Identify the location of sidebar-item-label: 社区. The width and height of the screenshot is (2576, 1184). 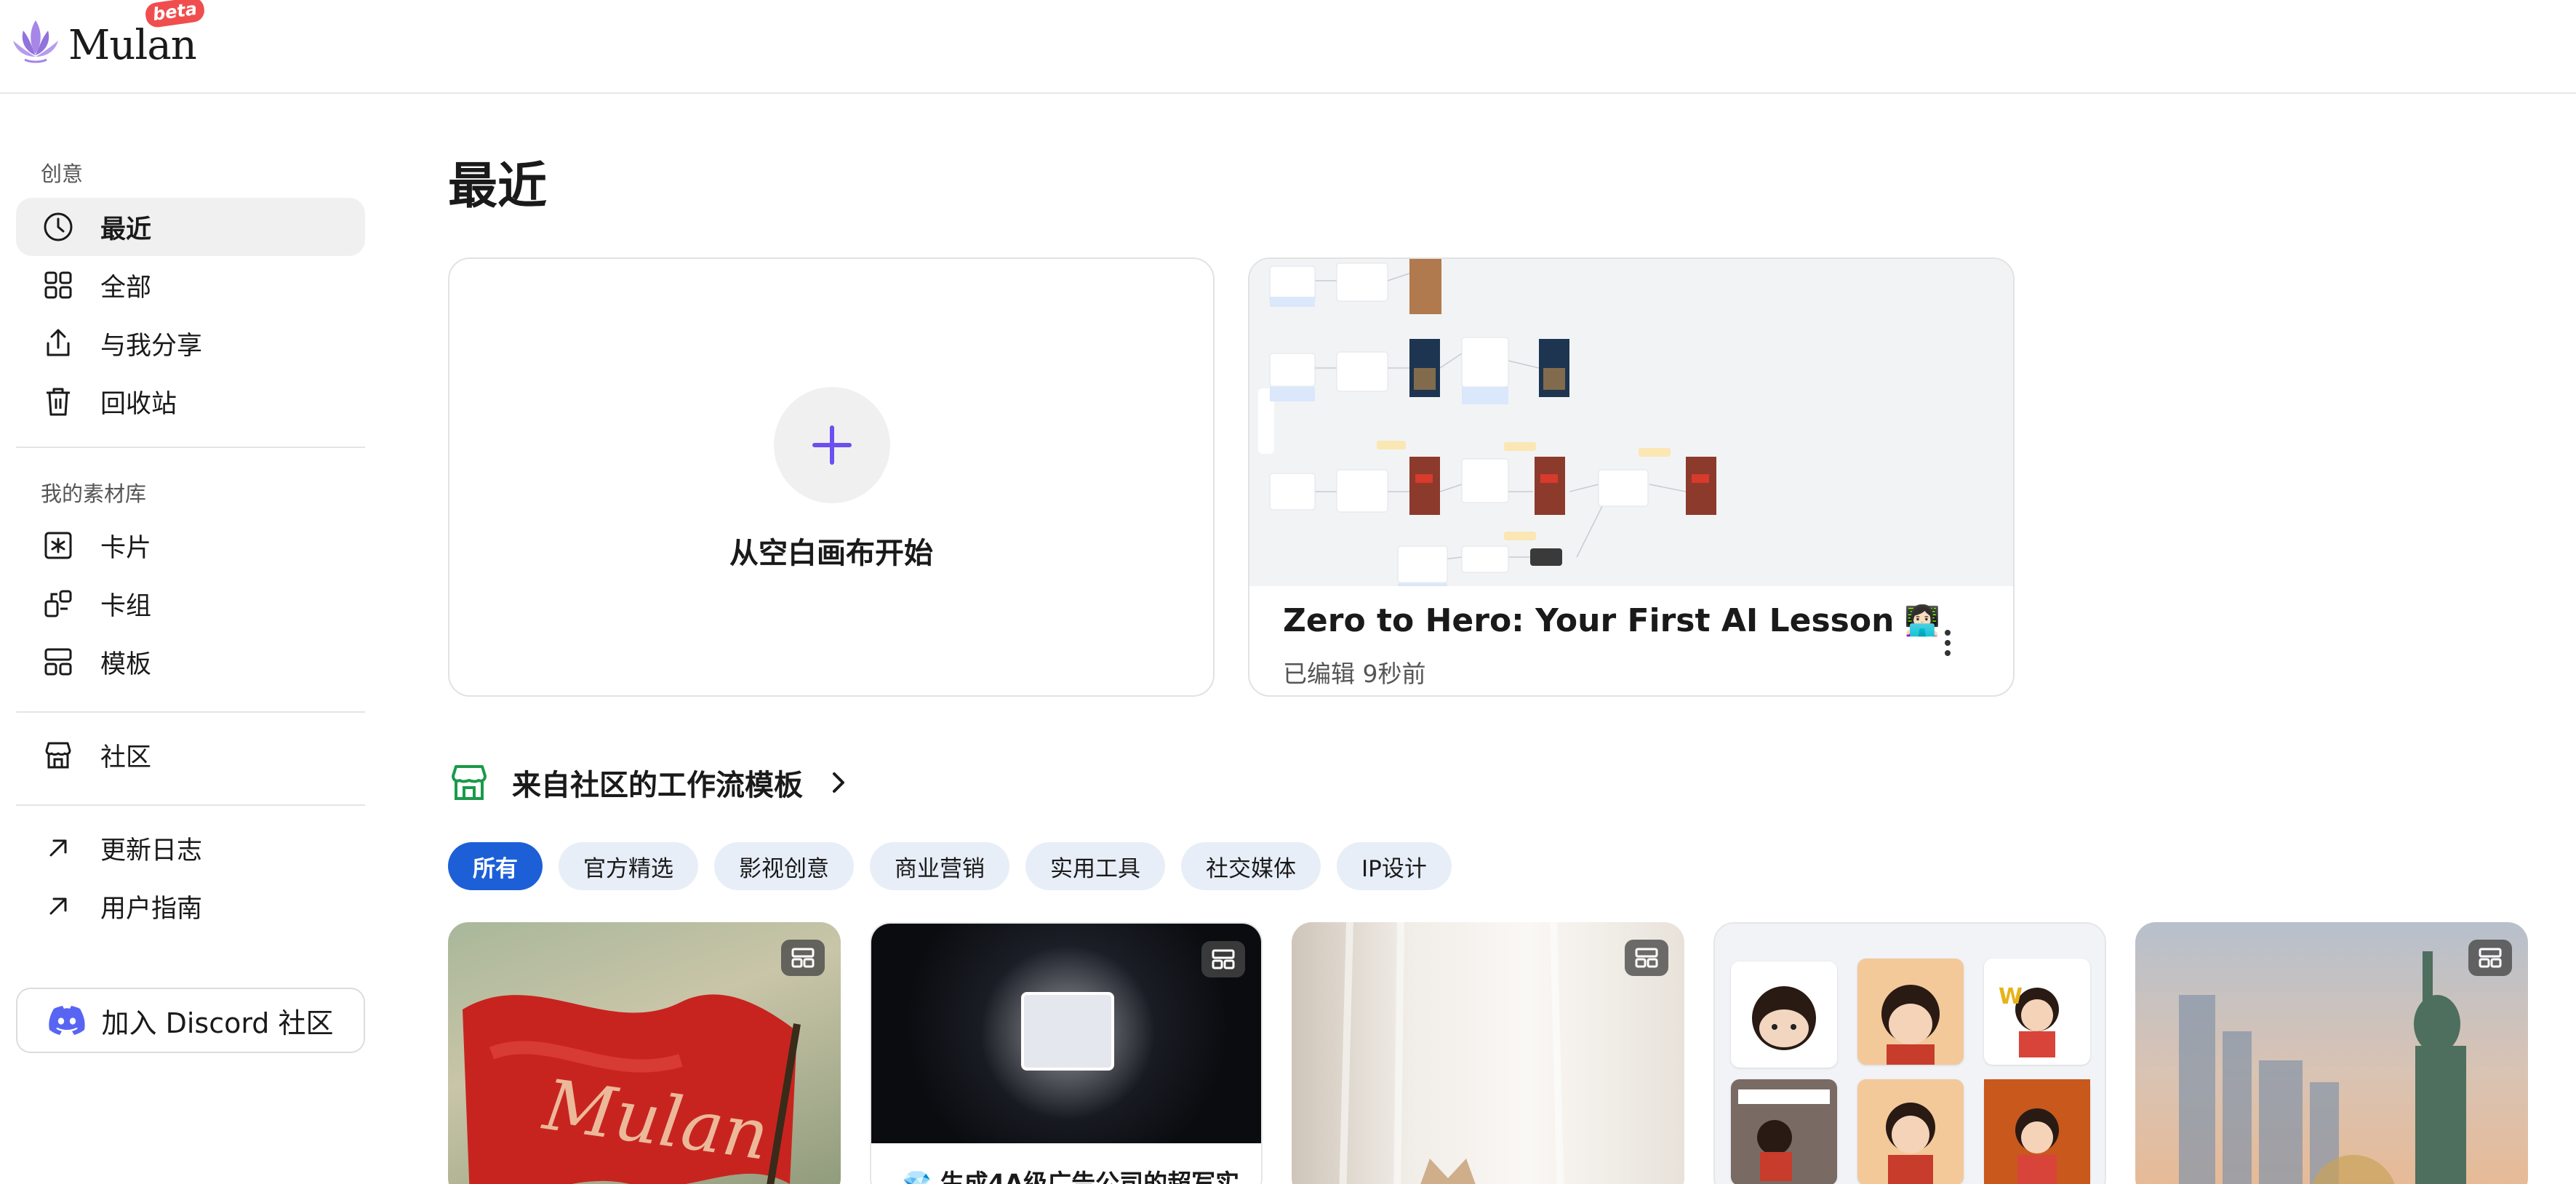
(126, 757).